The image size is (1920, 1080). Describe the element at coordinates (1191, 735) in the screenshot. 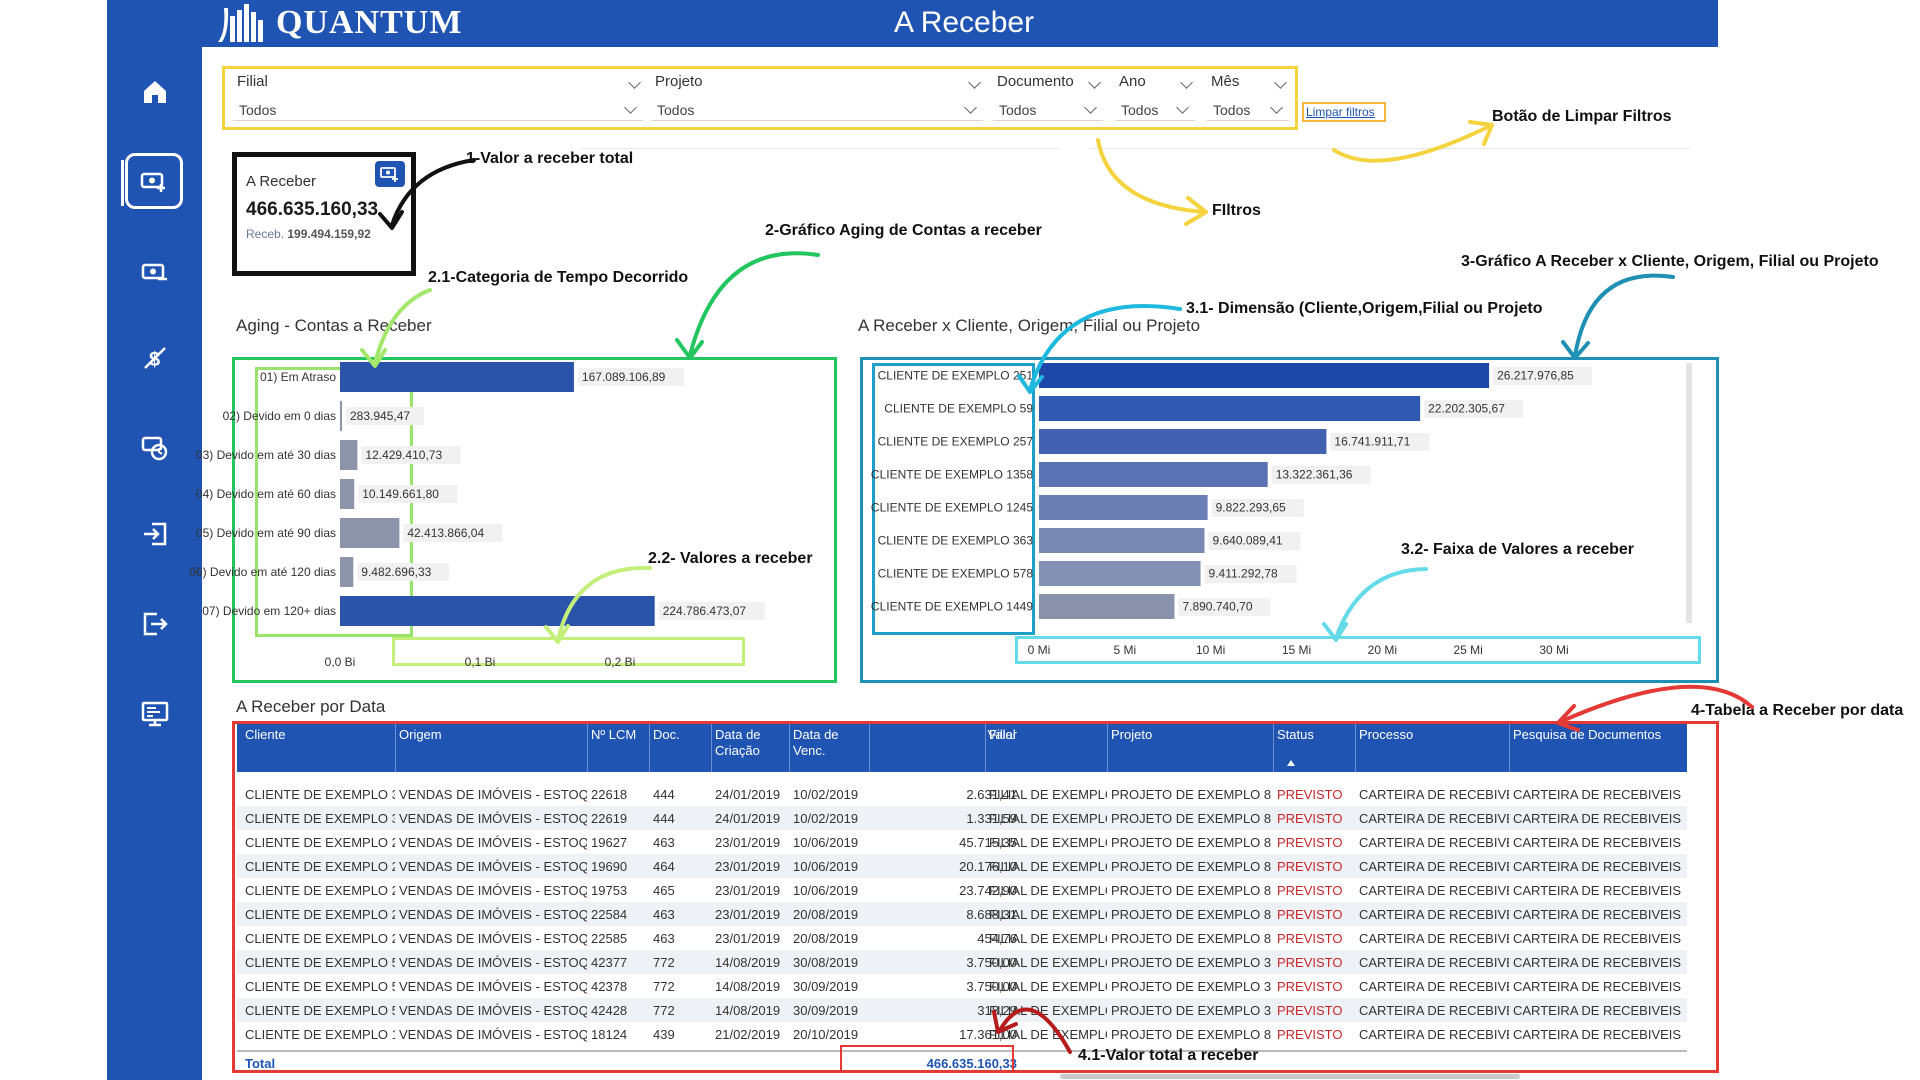

I see `column-header: Projeto` at that location.